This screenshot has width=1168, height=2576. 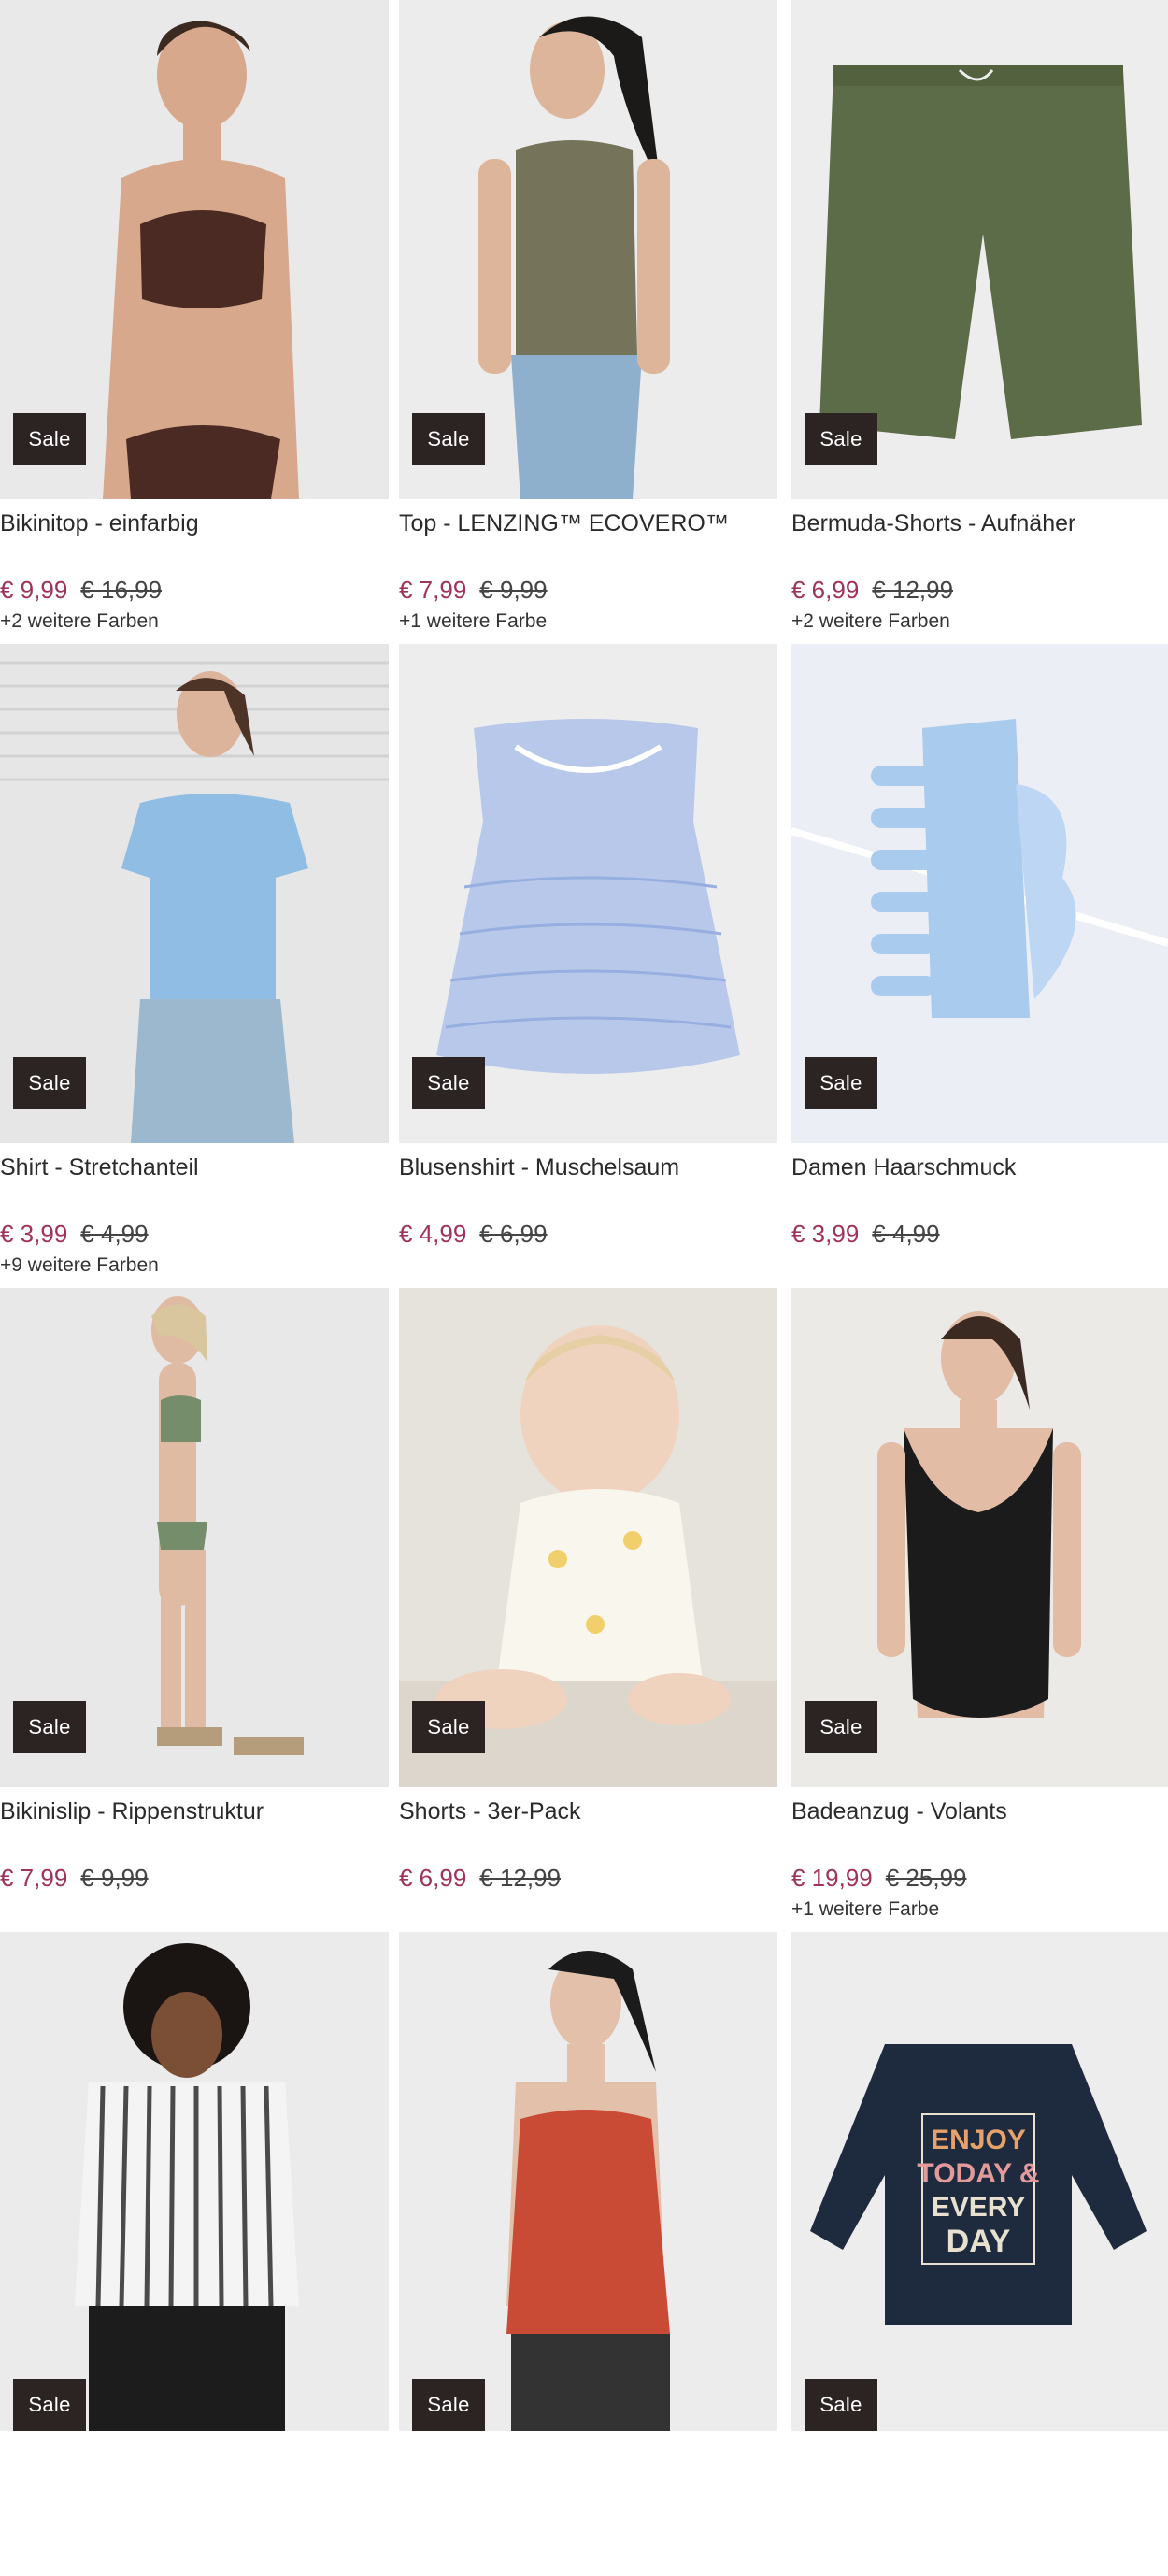 I want to click on print-line-2: TODAY &, so click(x=978, y=2173).